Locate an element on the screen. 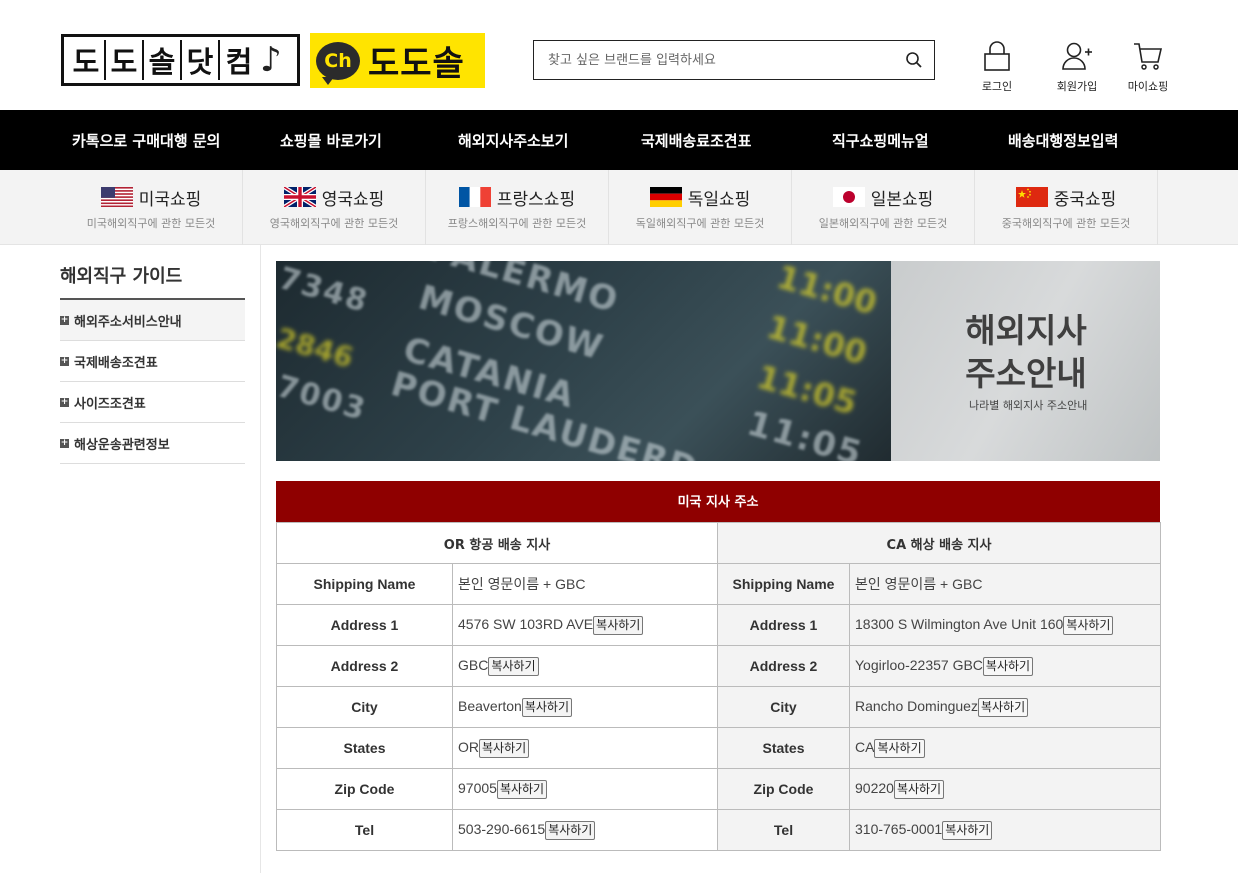 This screenshot has height=873, width=1238. field-label: Address 1 is located at coordinates (364, 625).